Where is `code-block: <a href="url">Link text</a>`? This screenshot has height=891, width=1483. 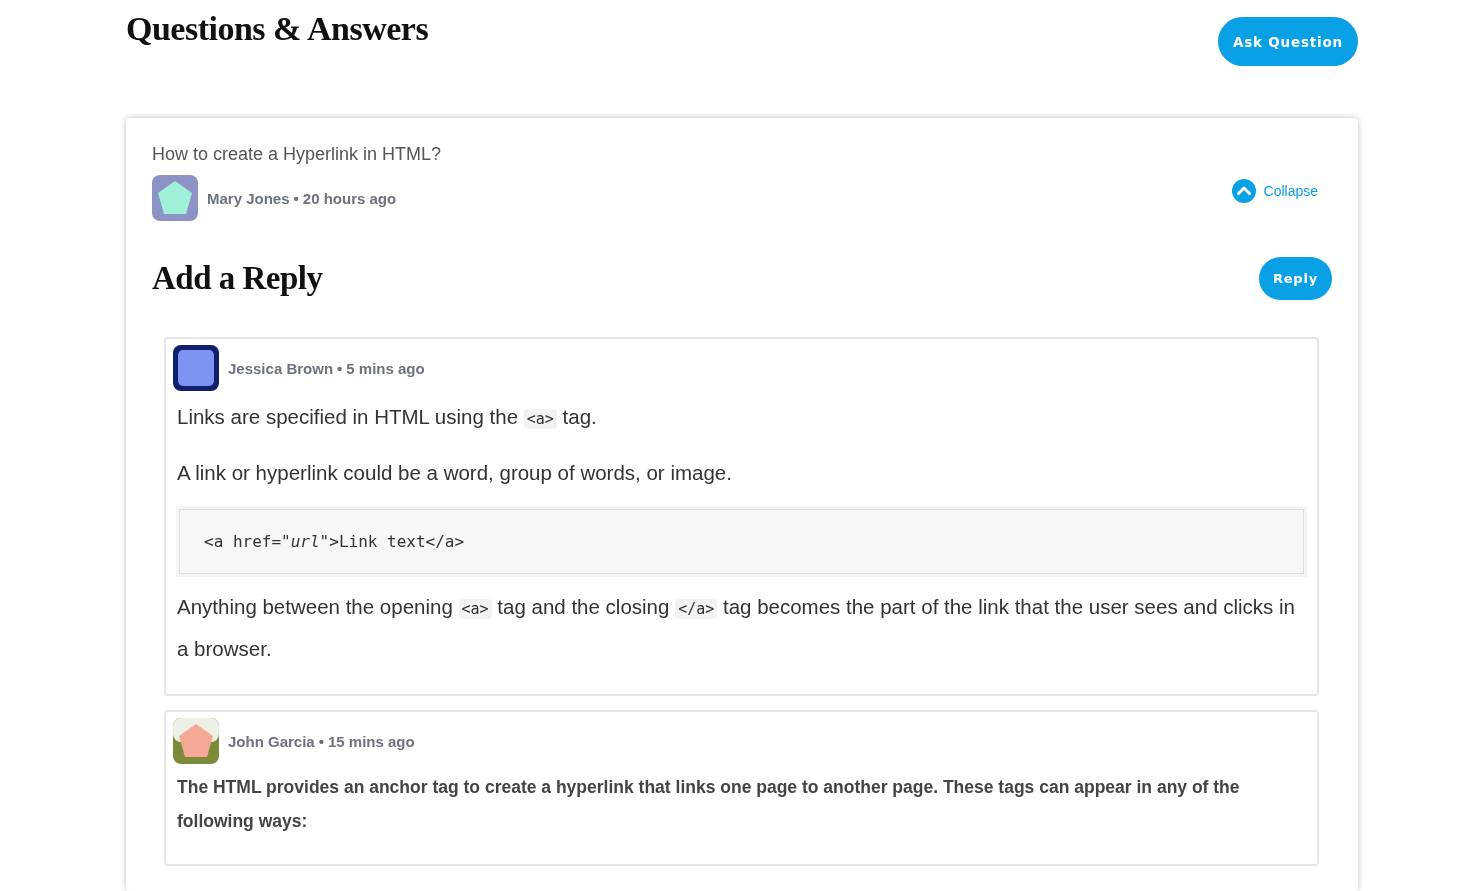 code-block: <a href="url">Link text</a> is located at coordinates (741, 541).